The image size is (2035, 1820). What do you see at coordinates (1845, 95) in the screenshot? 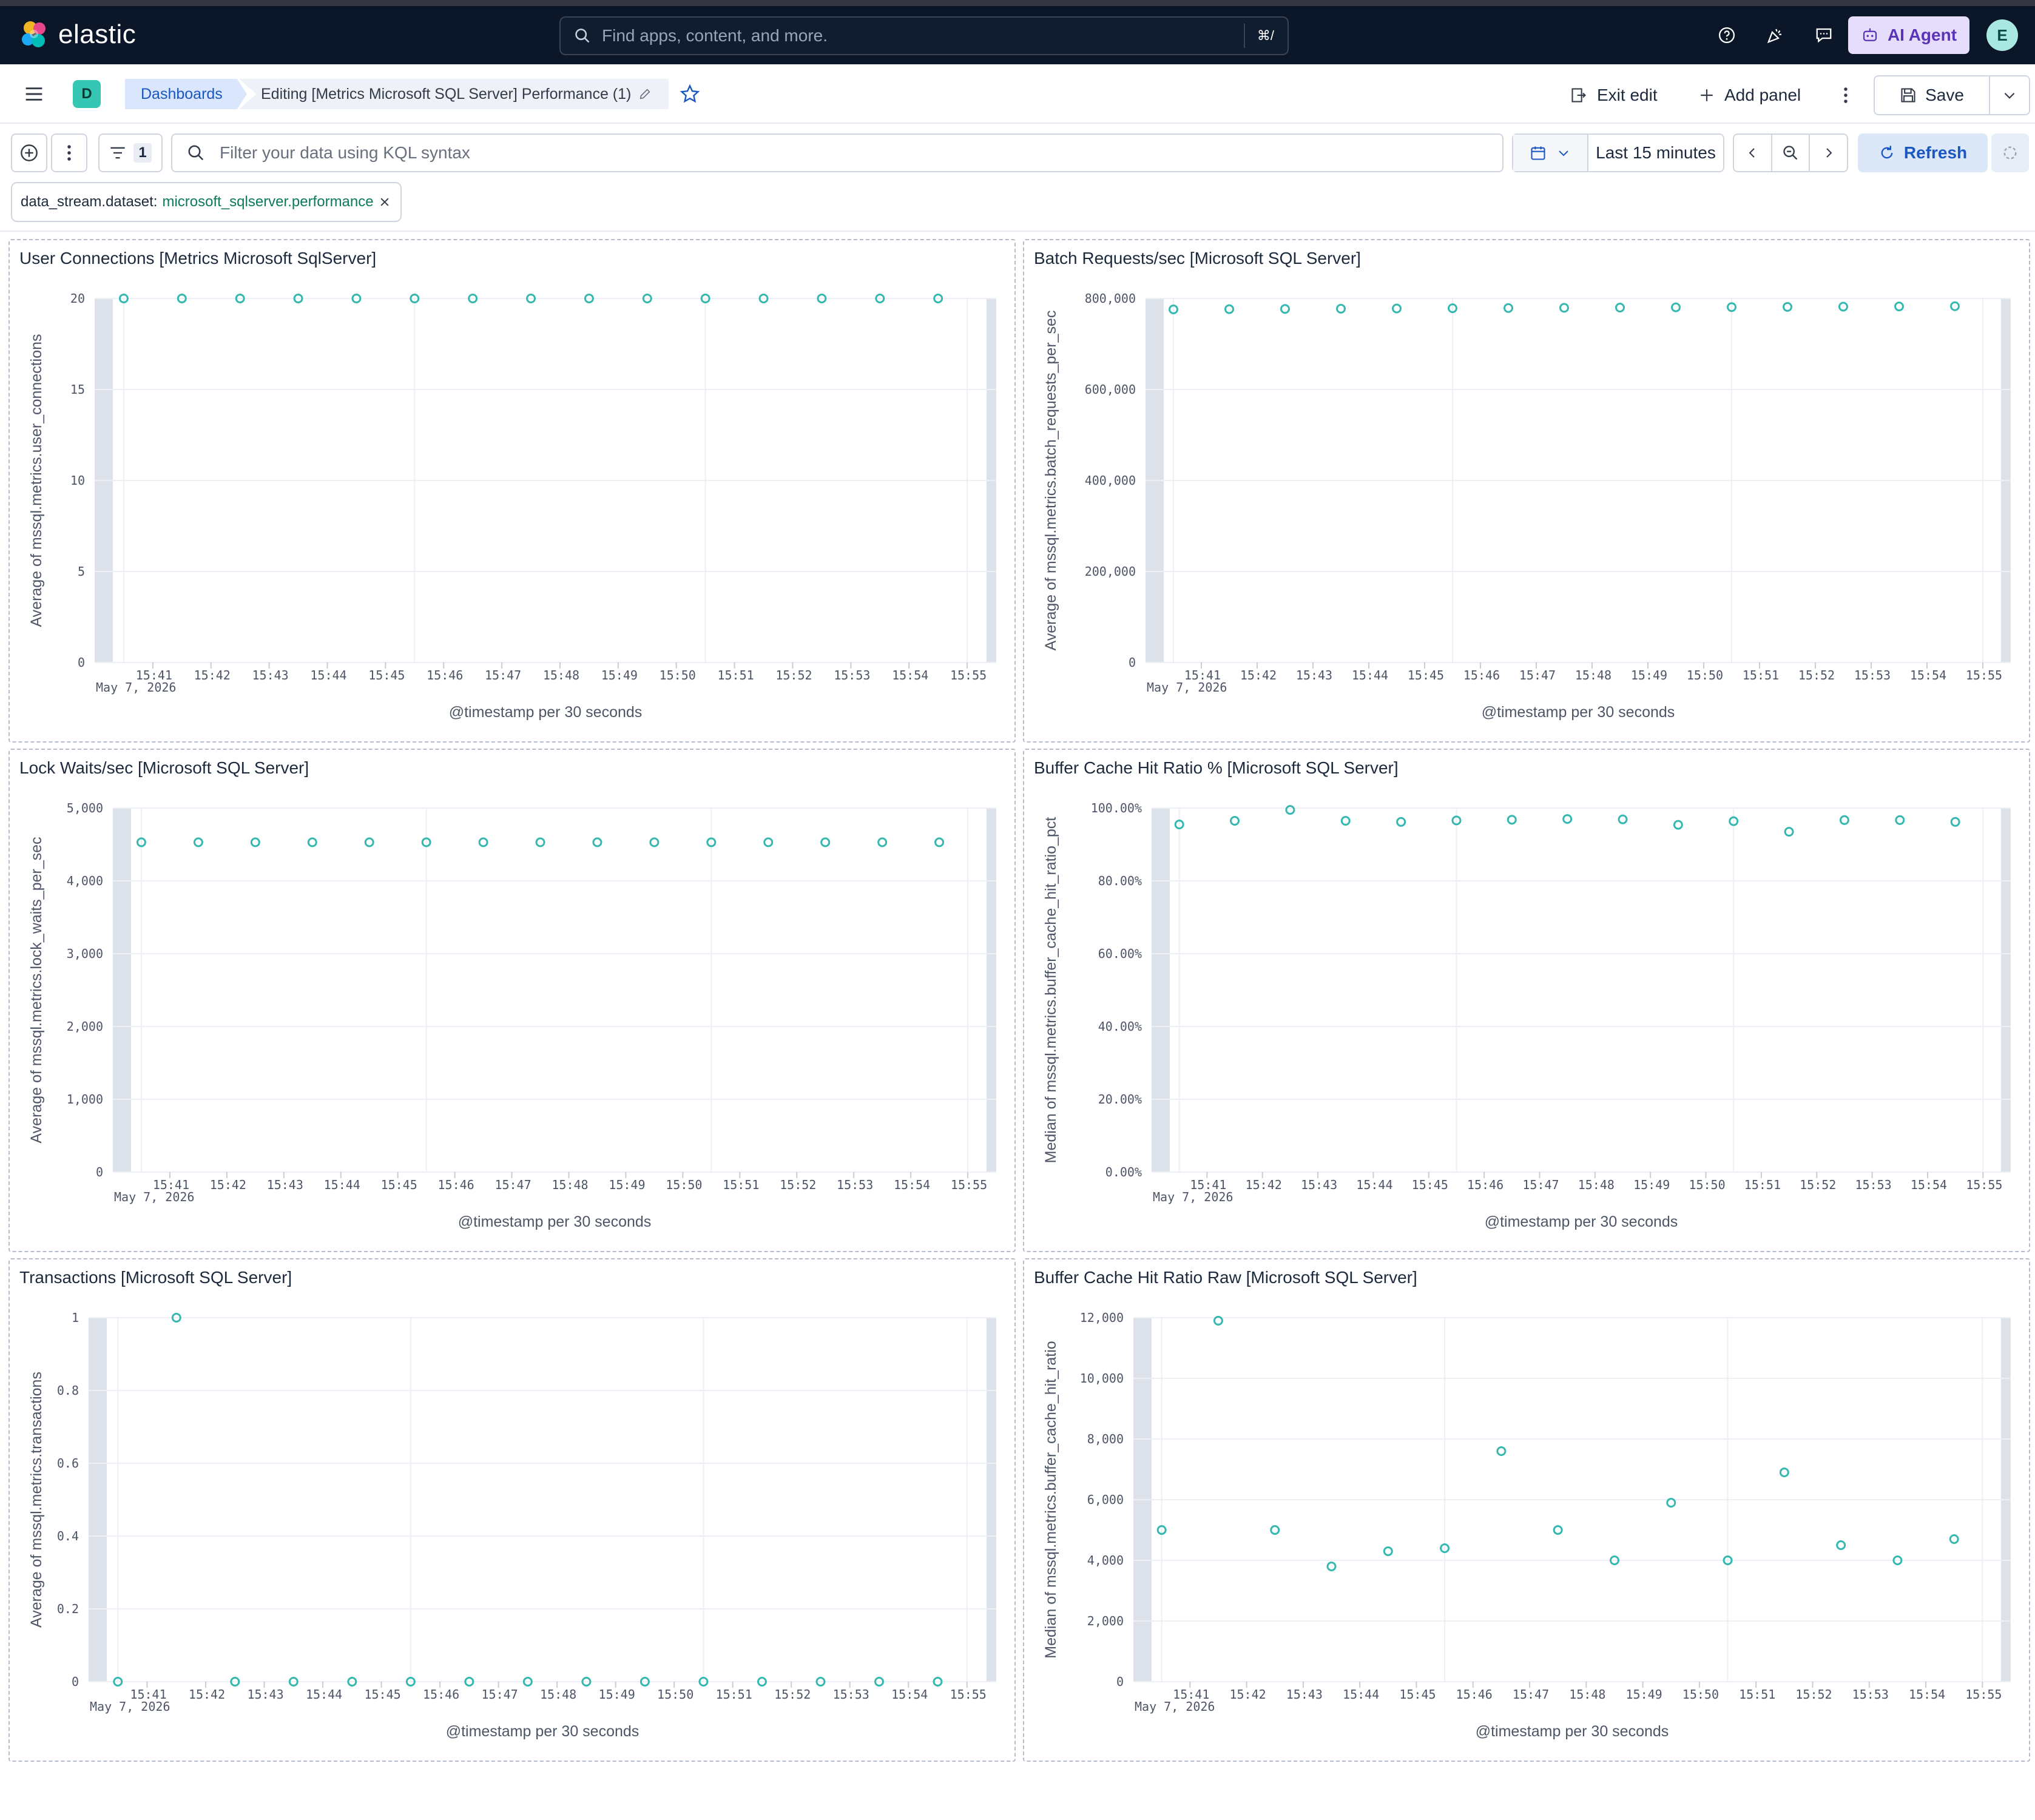
I see `more-actions-icon` at bounding box center [1845, 95].